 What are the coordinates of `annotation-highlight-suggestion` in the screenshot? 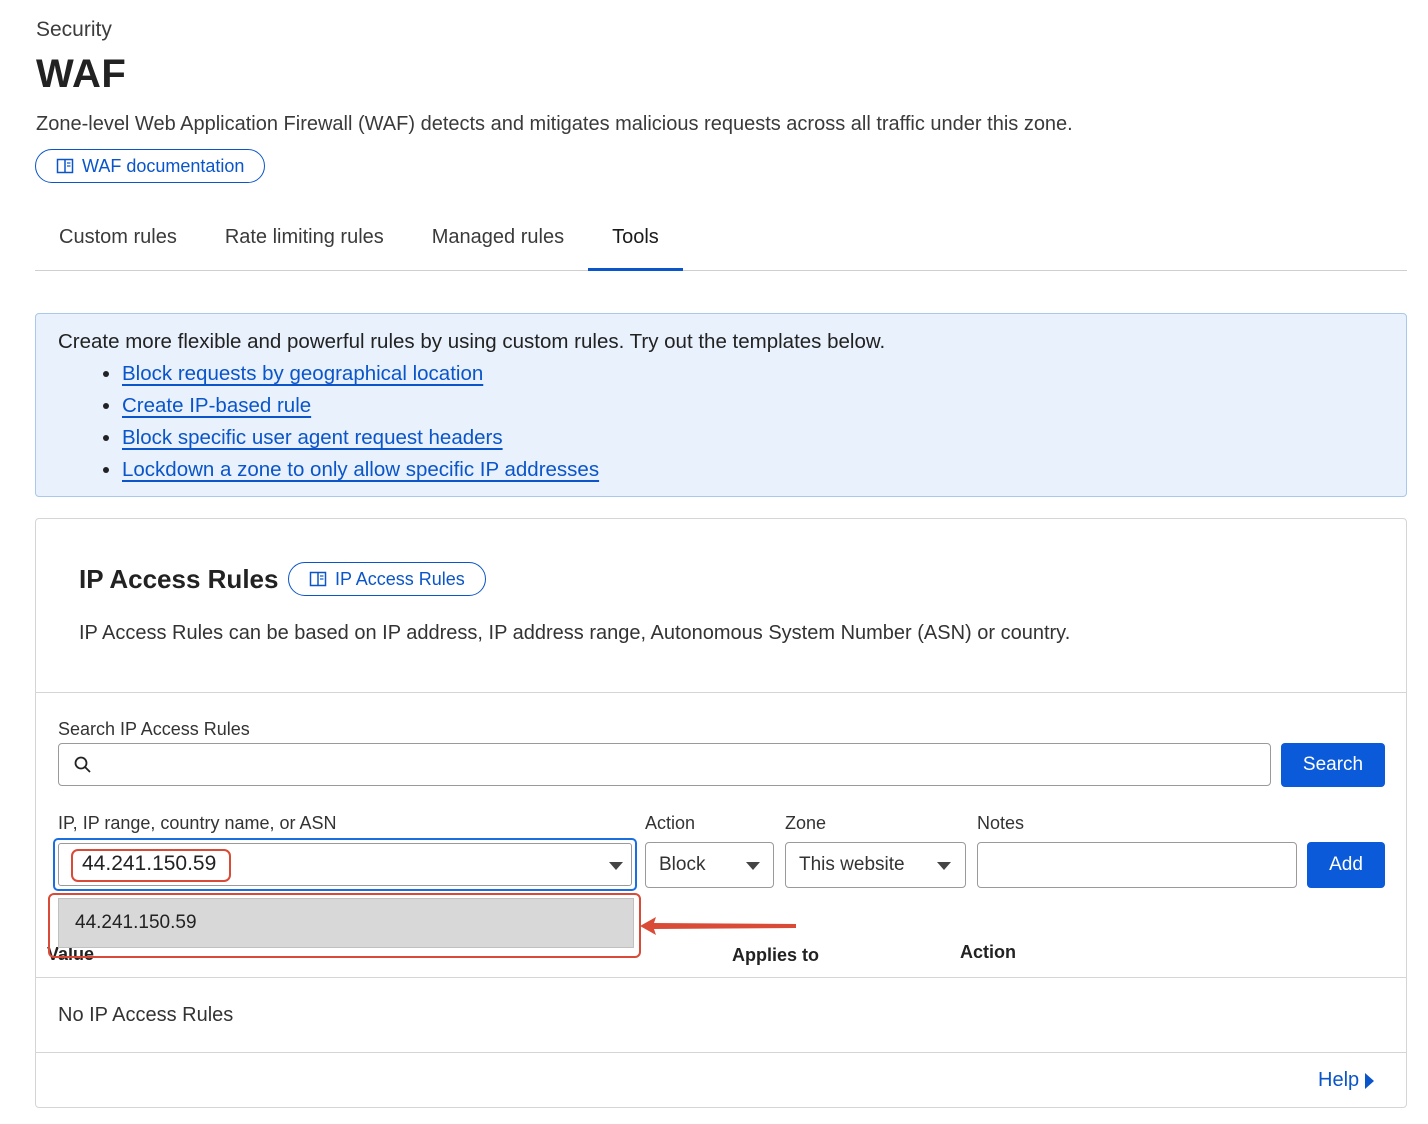 It's located at (344, 925).